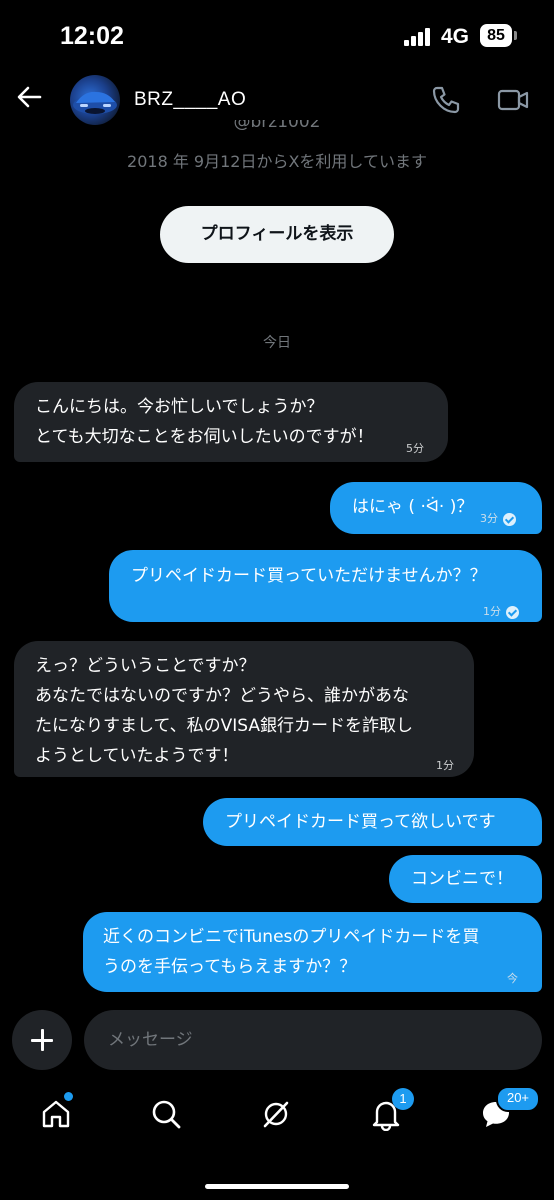  Describe the element at coordinates (179, 407) in the screenshot. I see `message-line: こんにちは。今お忙しいでしょうか？` at that location.